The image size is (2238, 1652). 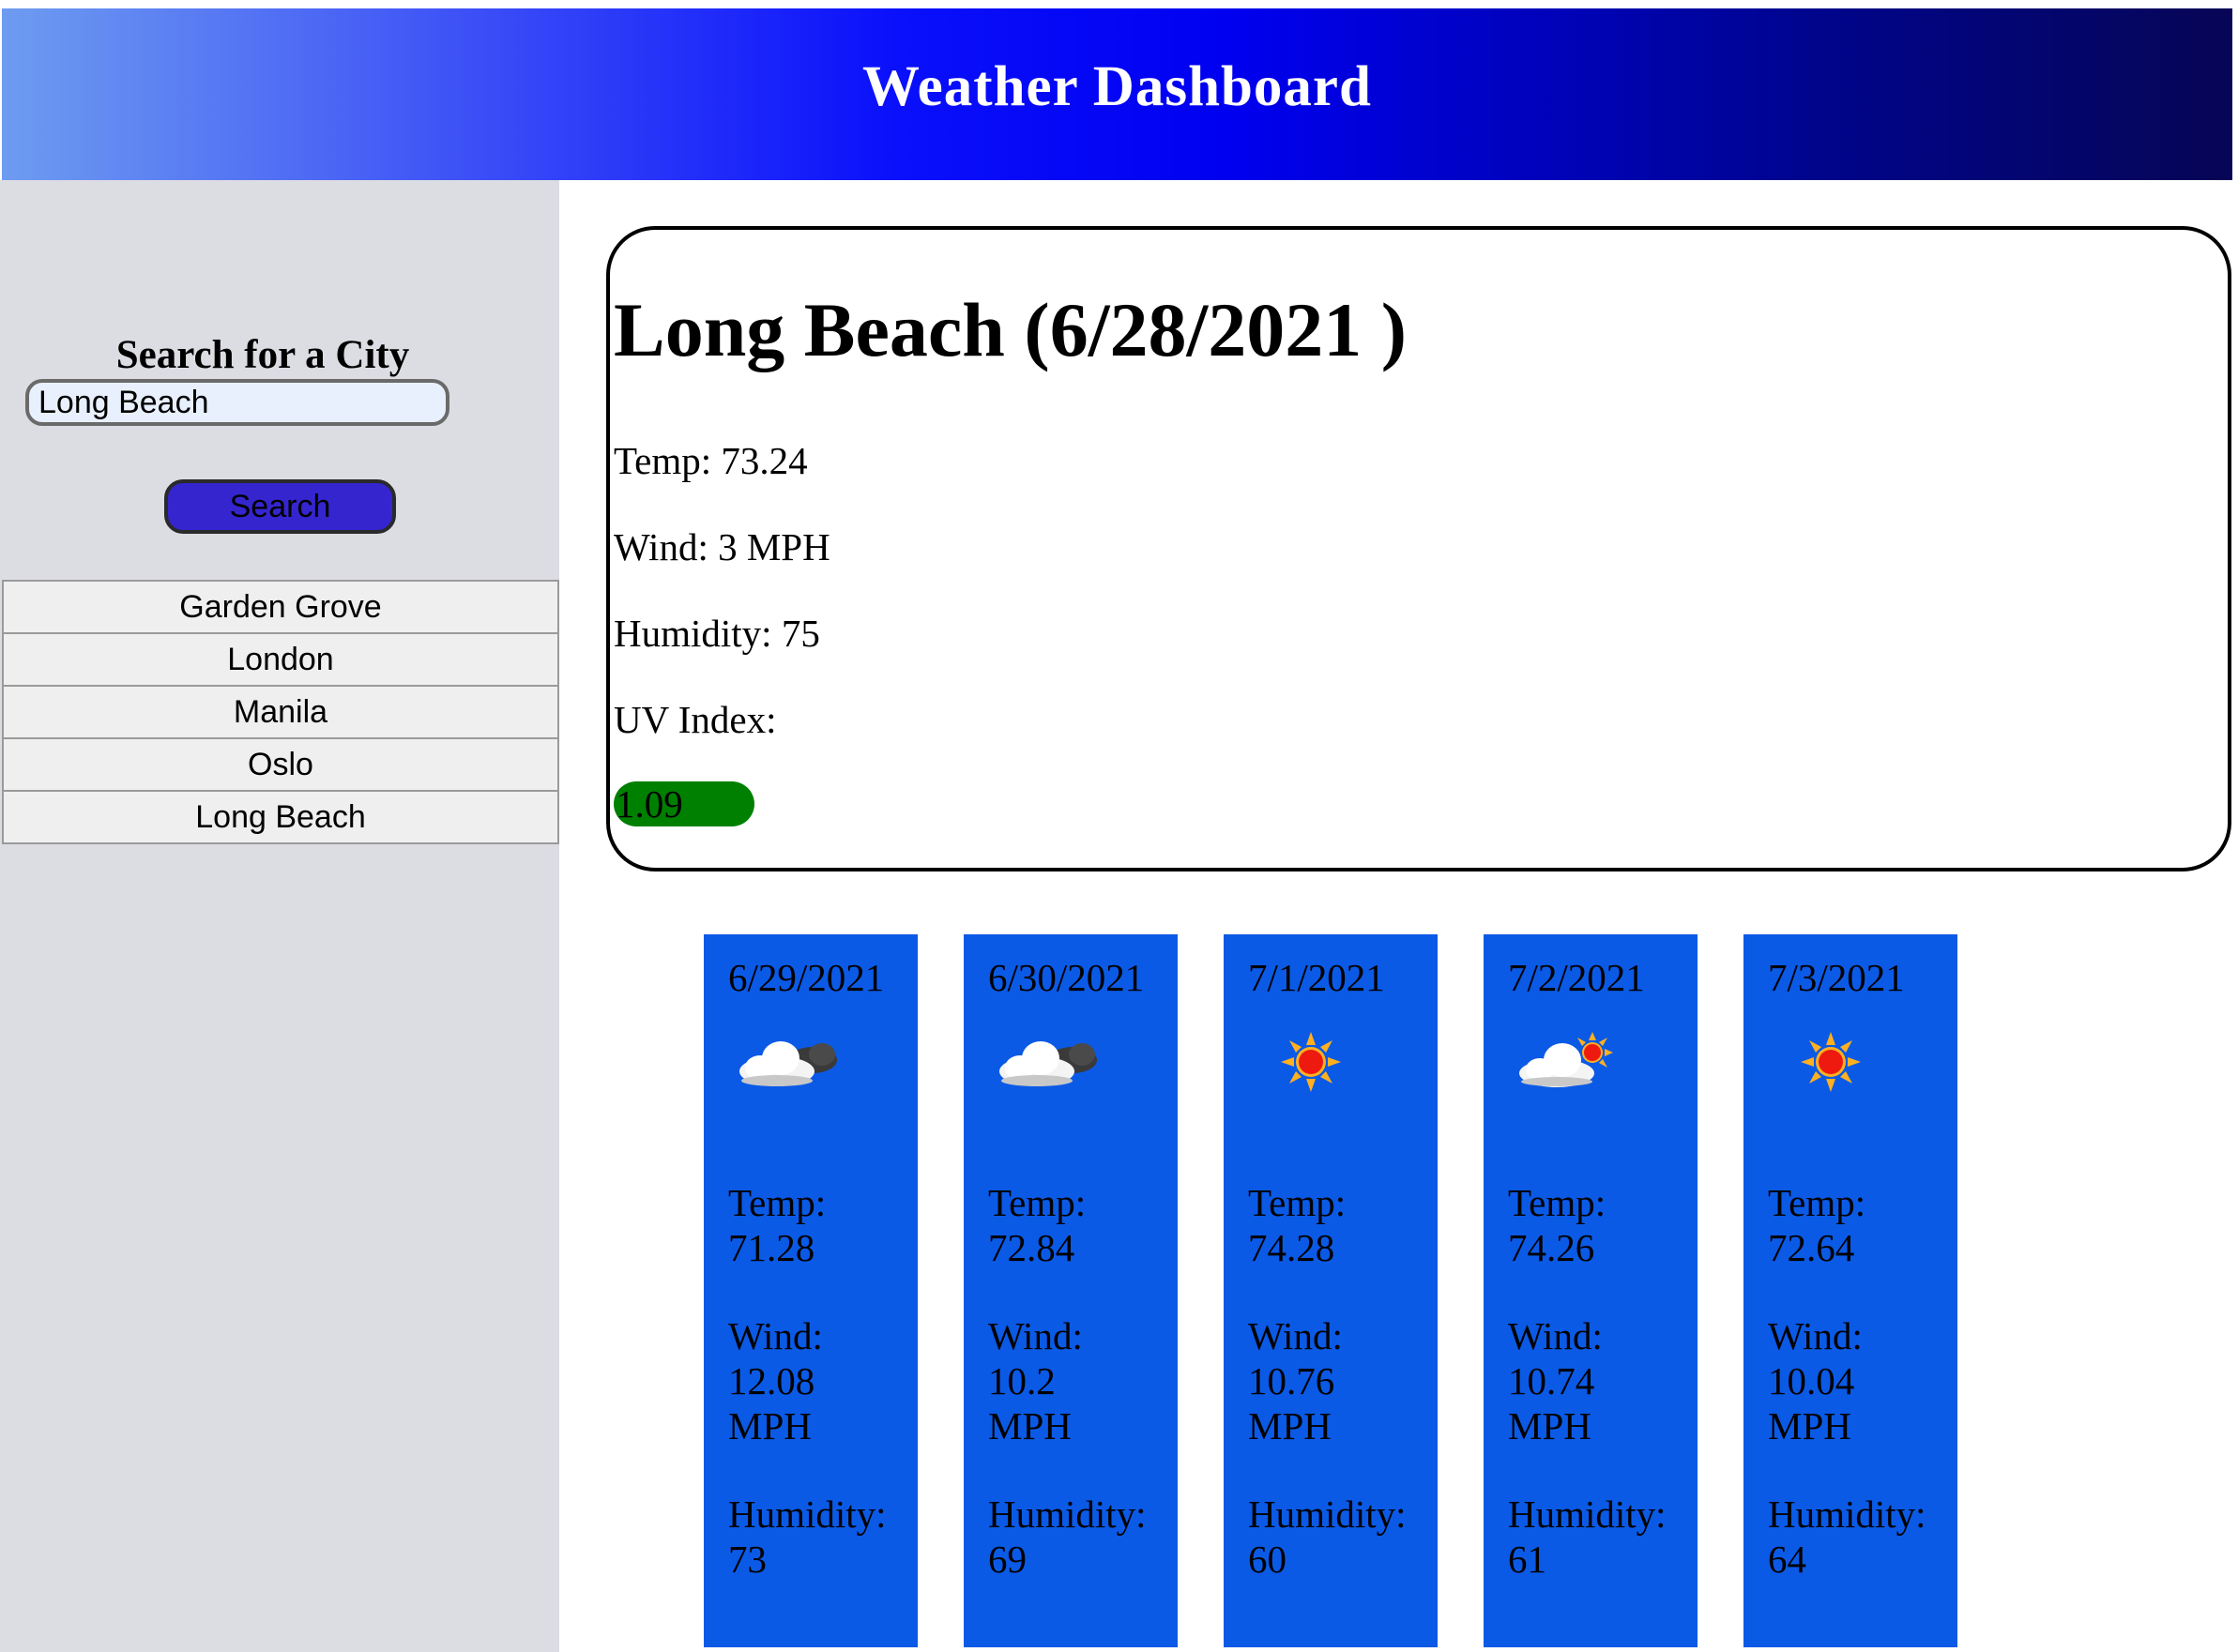 What do you see at coordinates (280, 607) in the screenshot?
I see `history-item-garden-grove: Garden Grove` at bounding box center [280, 607].